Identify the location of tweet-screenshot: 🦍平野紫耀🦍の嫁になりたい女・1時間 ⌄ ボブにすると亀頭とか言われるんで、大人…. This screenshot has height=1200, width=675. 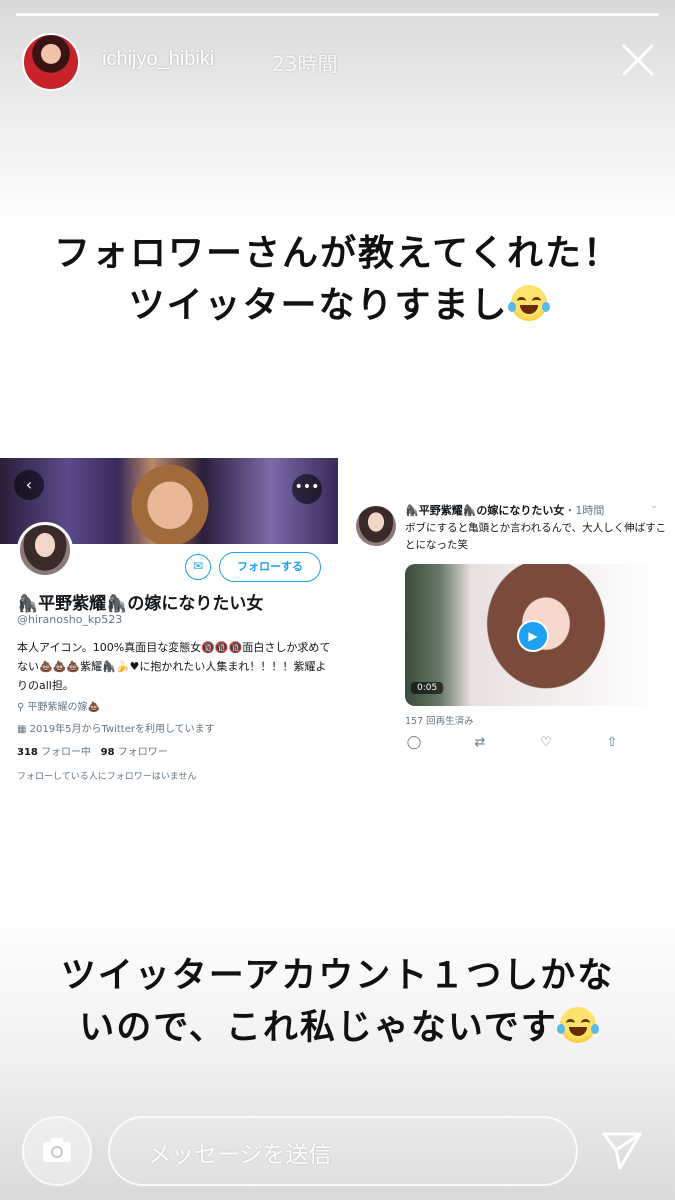
(510, 627).